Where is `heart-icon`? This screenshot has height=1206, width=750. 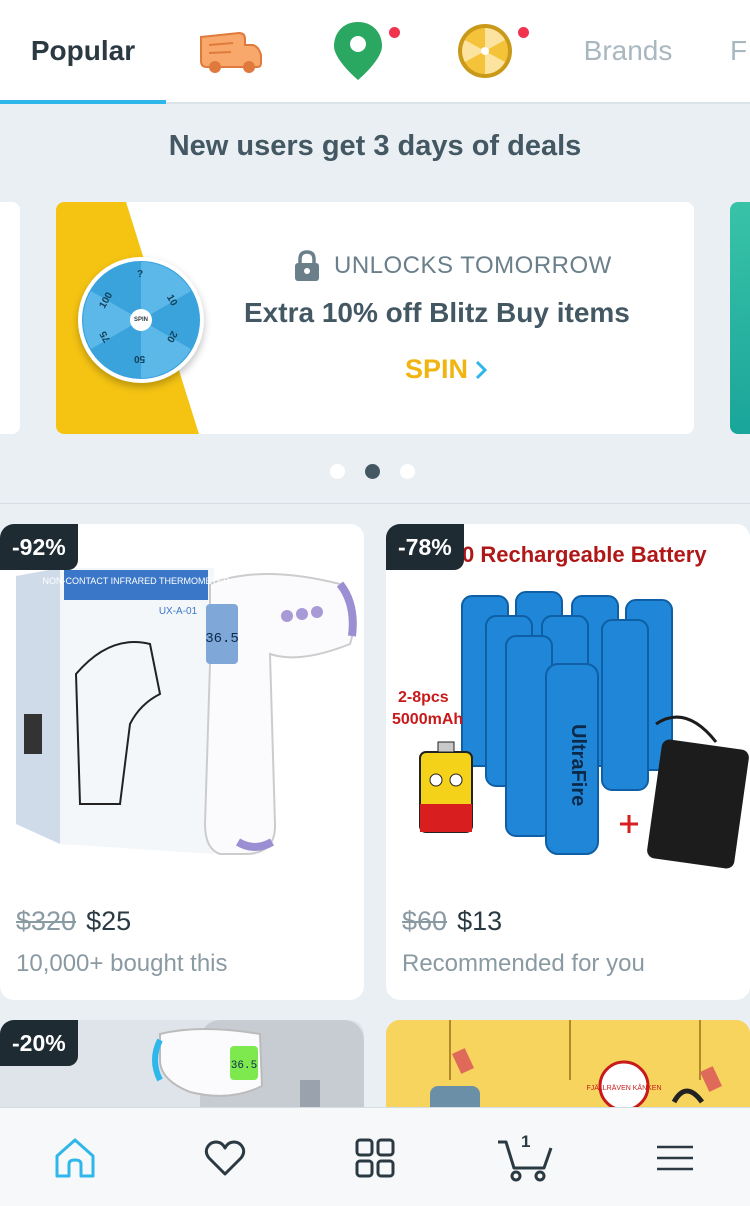 heart-icon is located at coordinates (225, 1157).